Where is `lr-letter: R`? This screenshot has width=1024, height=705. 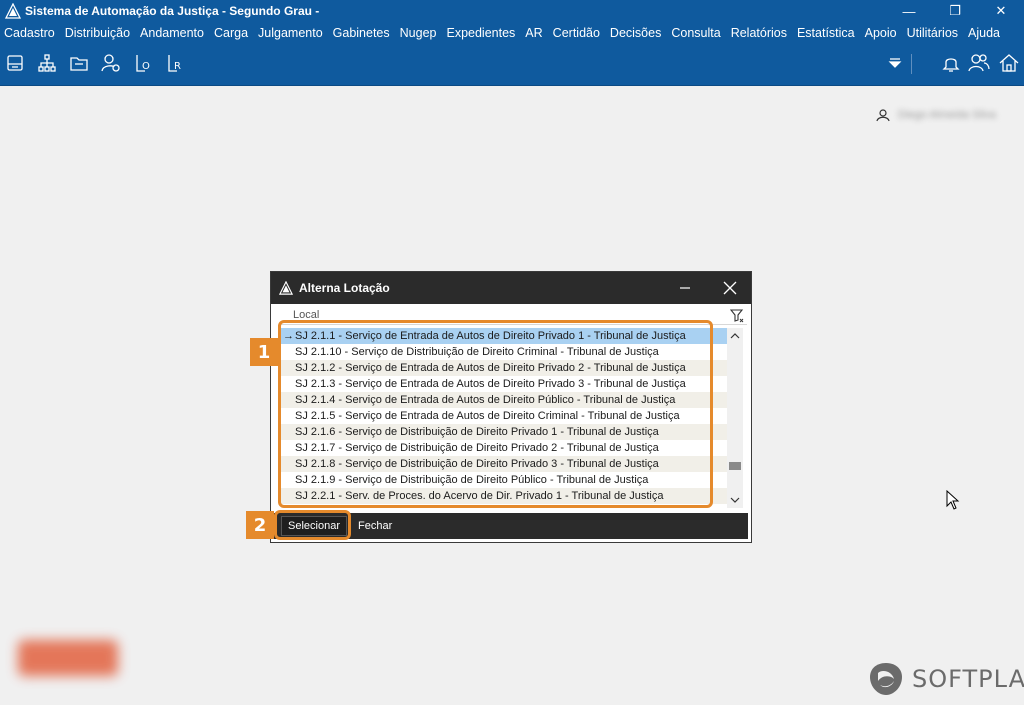
lr-letter: R is located at coordinates (177, 66).